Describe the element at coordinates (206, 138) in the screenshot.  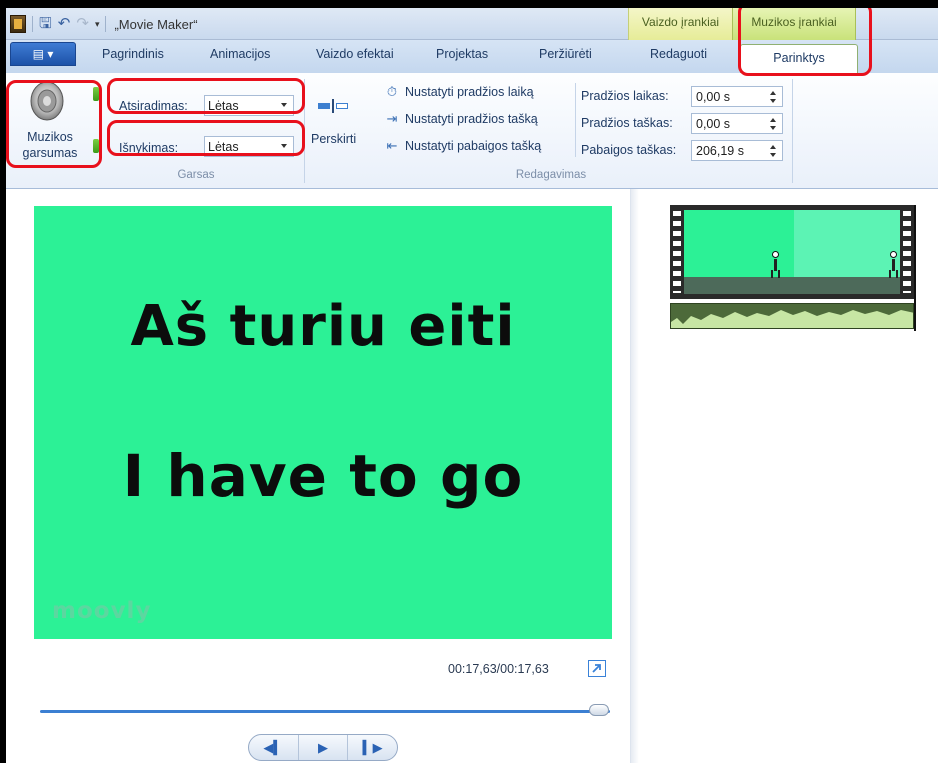
I see `highlight-fade-out` at that location.